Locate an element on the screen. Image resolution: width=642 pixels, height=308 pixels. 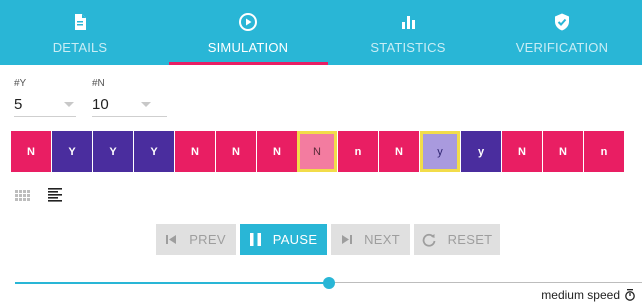
y-count-underline is located at coordinates (45, 116).